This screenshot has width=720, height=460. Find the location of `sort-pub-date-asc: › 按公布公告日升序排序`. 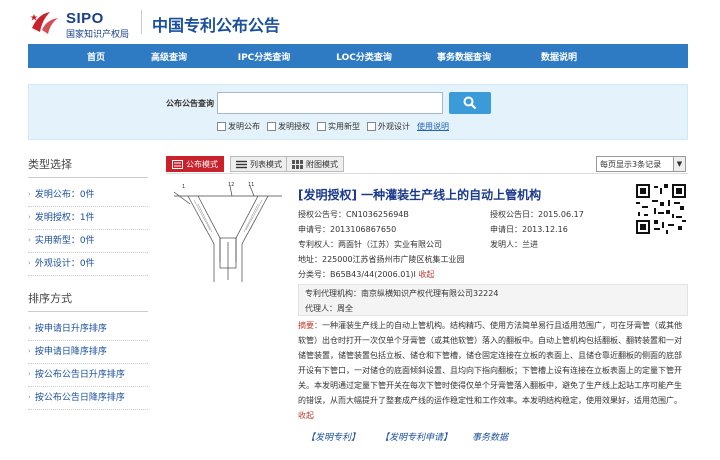

sort-pub-date-asc: › 按公布公告日升序排序 is located at coordinates (88, 375).